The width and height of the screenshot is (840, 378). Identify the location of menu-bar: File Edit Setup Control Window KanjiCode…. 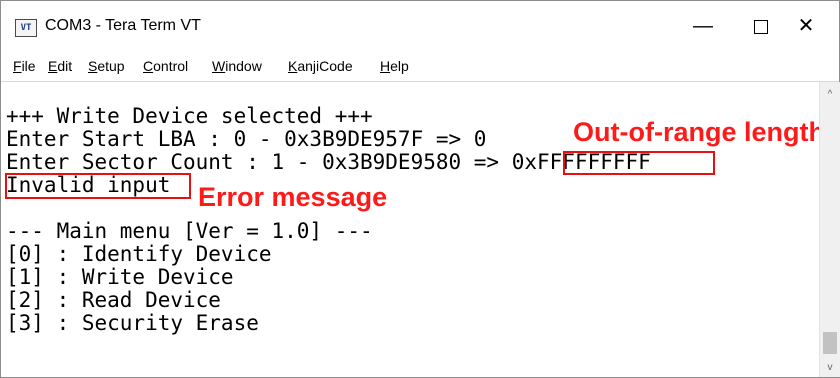
(420, 66).